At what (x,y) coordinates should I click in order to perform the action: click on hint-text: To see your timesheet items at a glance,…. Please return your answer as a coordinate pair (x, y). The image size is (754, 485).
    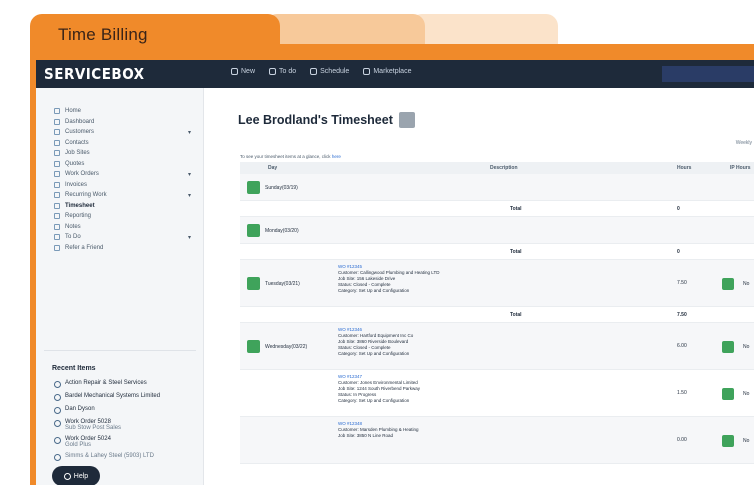
    Looking at the image, I should click on (285, 156).